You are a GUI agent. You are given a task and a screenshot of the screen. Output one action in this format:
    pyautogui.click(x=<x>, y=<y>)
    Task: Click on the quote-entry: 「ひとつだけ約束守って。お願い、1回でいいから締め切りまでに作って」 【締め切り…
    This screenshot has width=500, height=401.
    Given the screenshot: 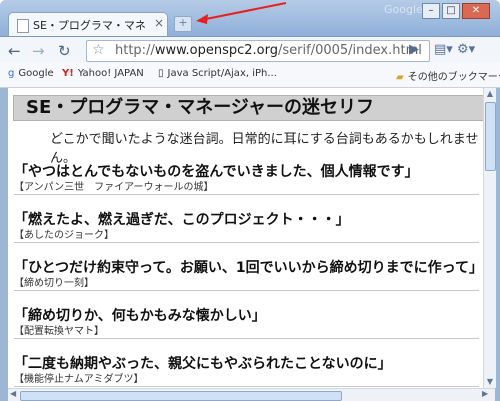 What is the action you would take?
    pyautogui.click(x=248, y=275)
    